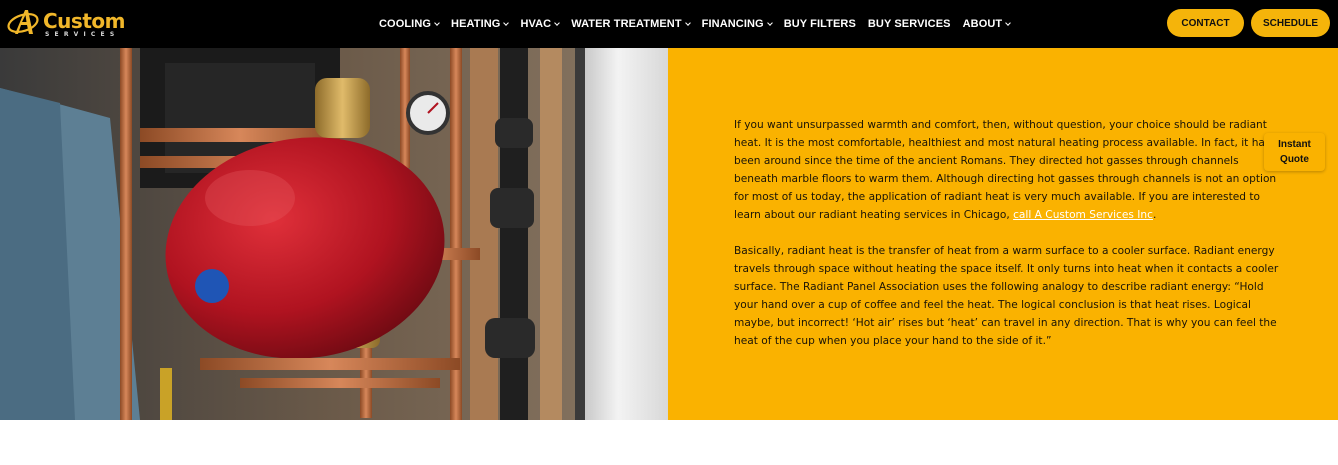 This screenshot has height=465, width=1338. I want to click on nav-item-label: HVAC, so click(536, 24).